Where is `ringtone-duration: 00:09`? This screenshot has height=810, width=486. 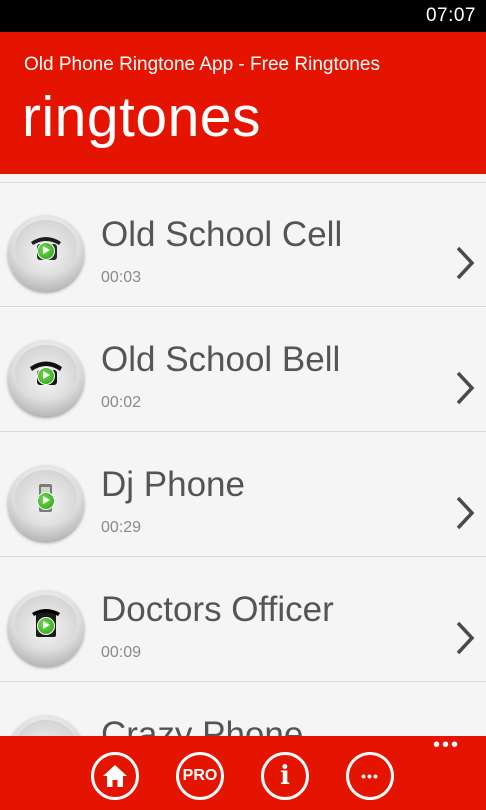
ringtone-duration: 00:09 is located at coordinates (121, 652).